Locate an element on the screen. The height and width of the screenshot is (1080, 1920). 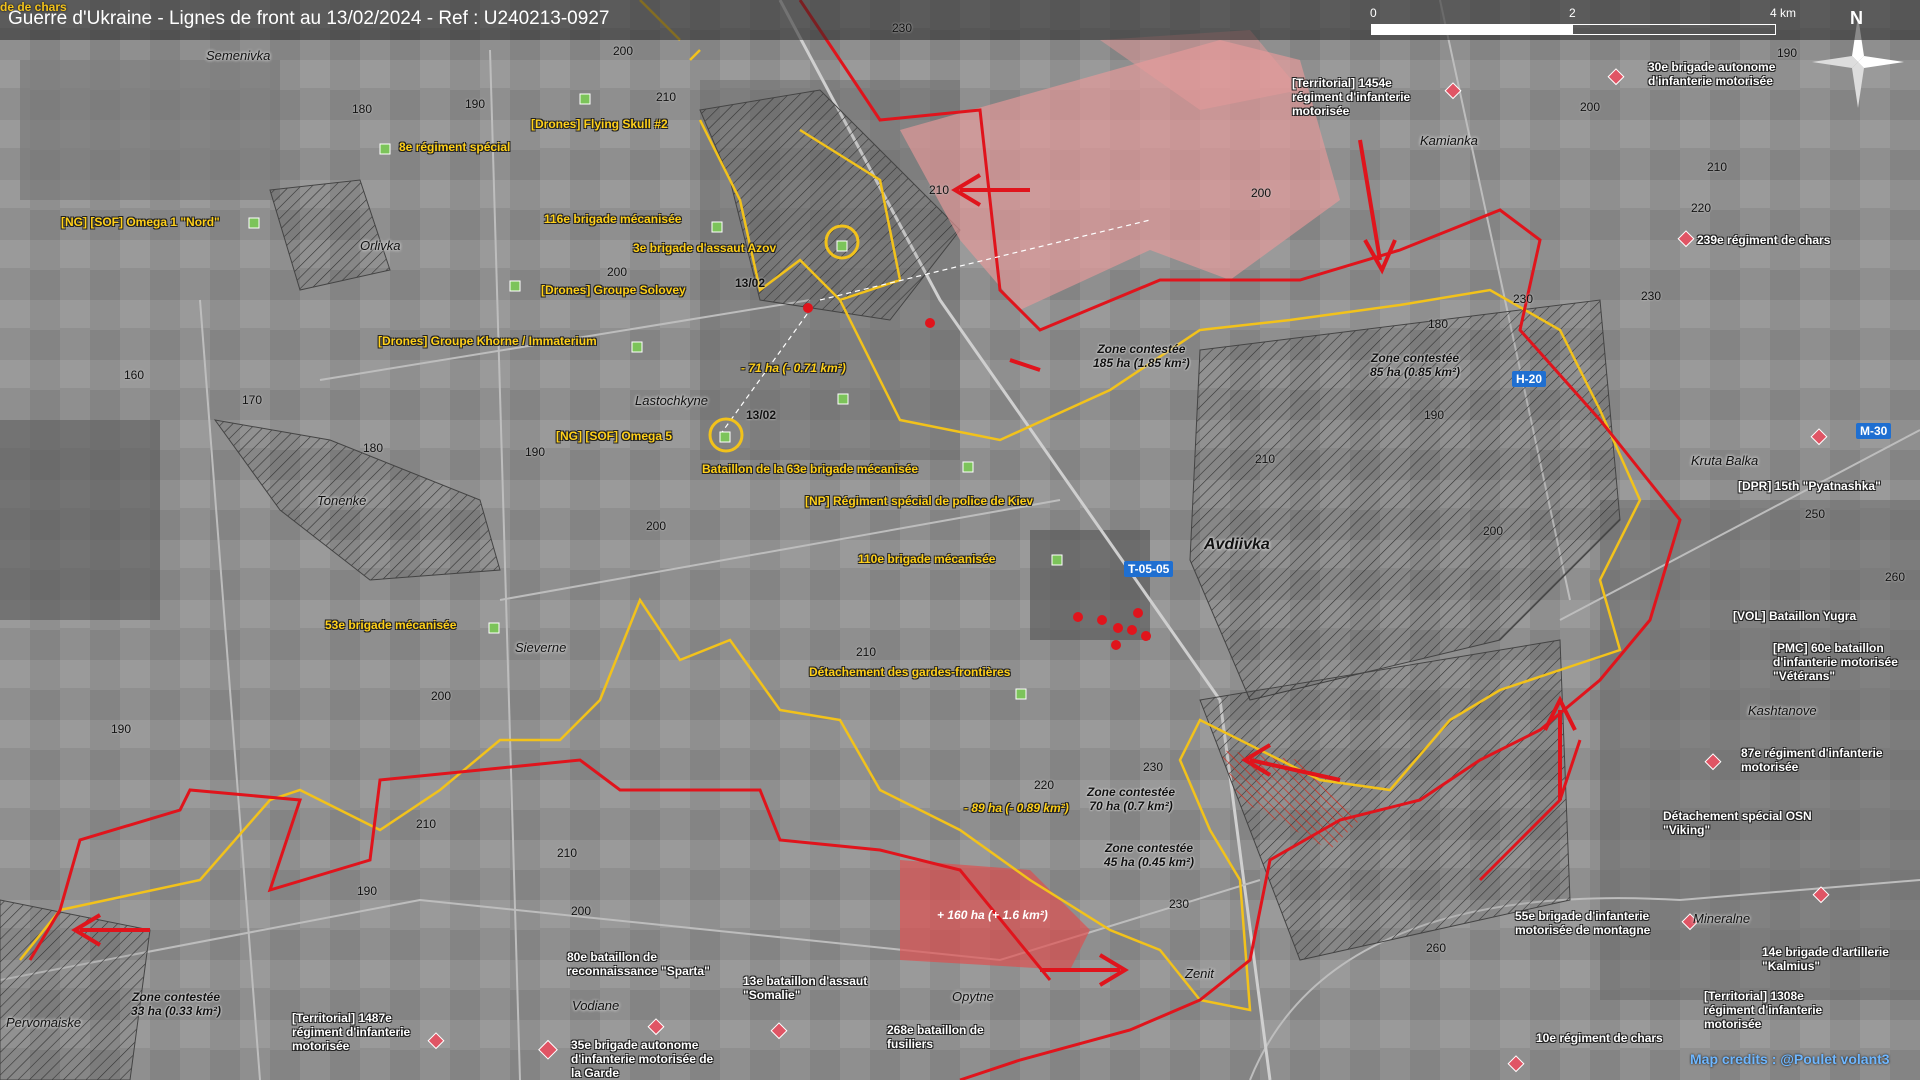
town-label: Sieverne is located at coordinates (541, 647).